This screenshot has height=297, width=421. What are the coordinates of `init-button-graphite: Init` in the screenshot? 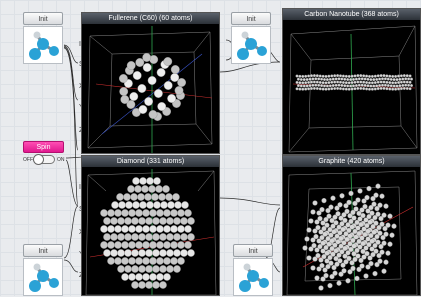 It's located at (253, 250).